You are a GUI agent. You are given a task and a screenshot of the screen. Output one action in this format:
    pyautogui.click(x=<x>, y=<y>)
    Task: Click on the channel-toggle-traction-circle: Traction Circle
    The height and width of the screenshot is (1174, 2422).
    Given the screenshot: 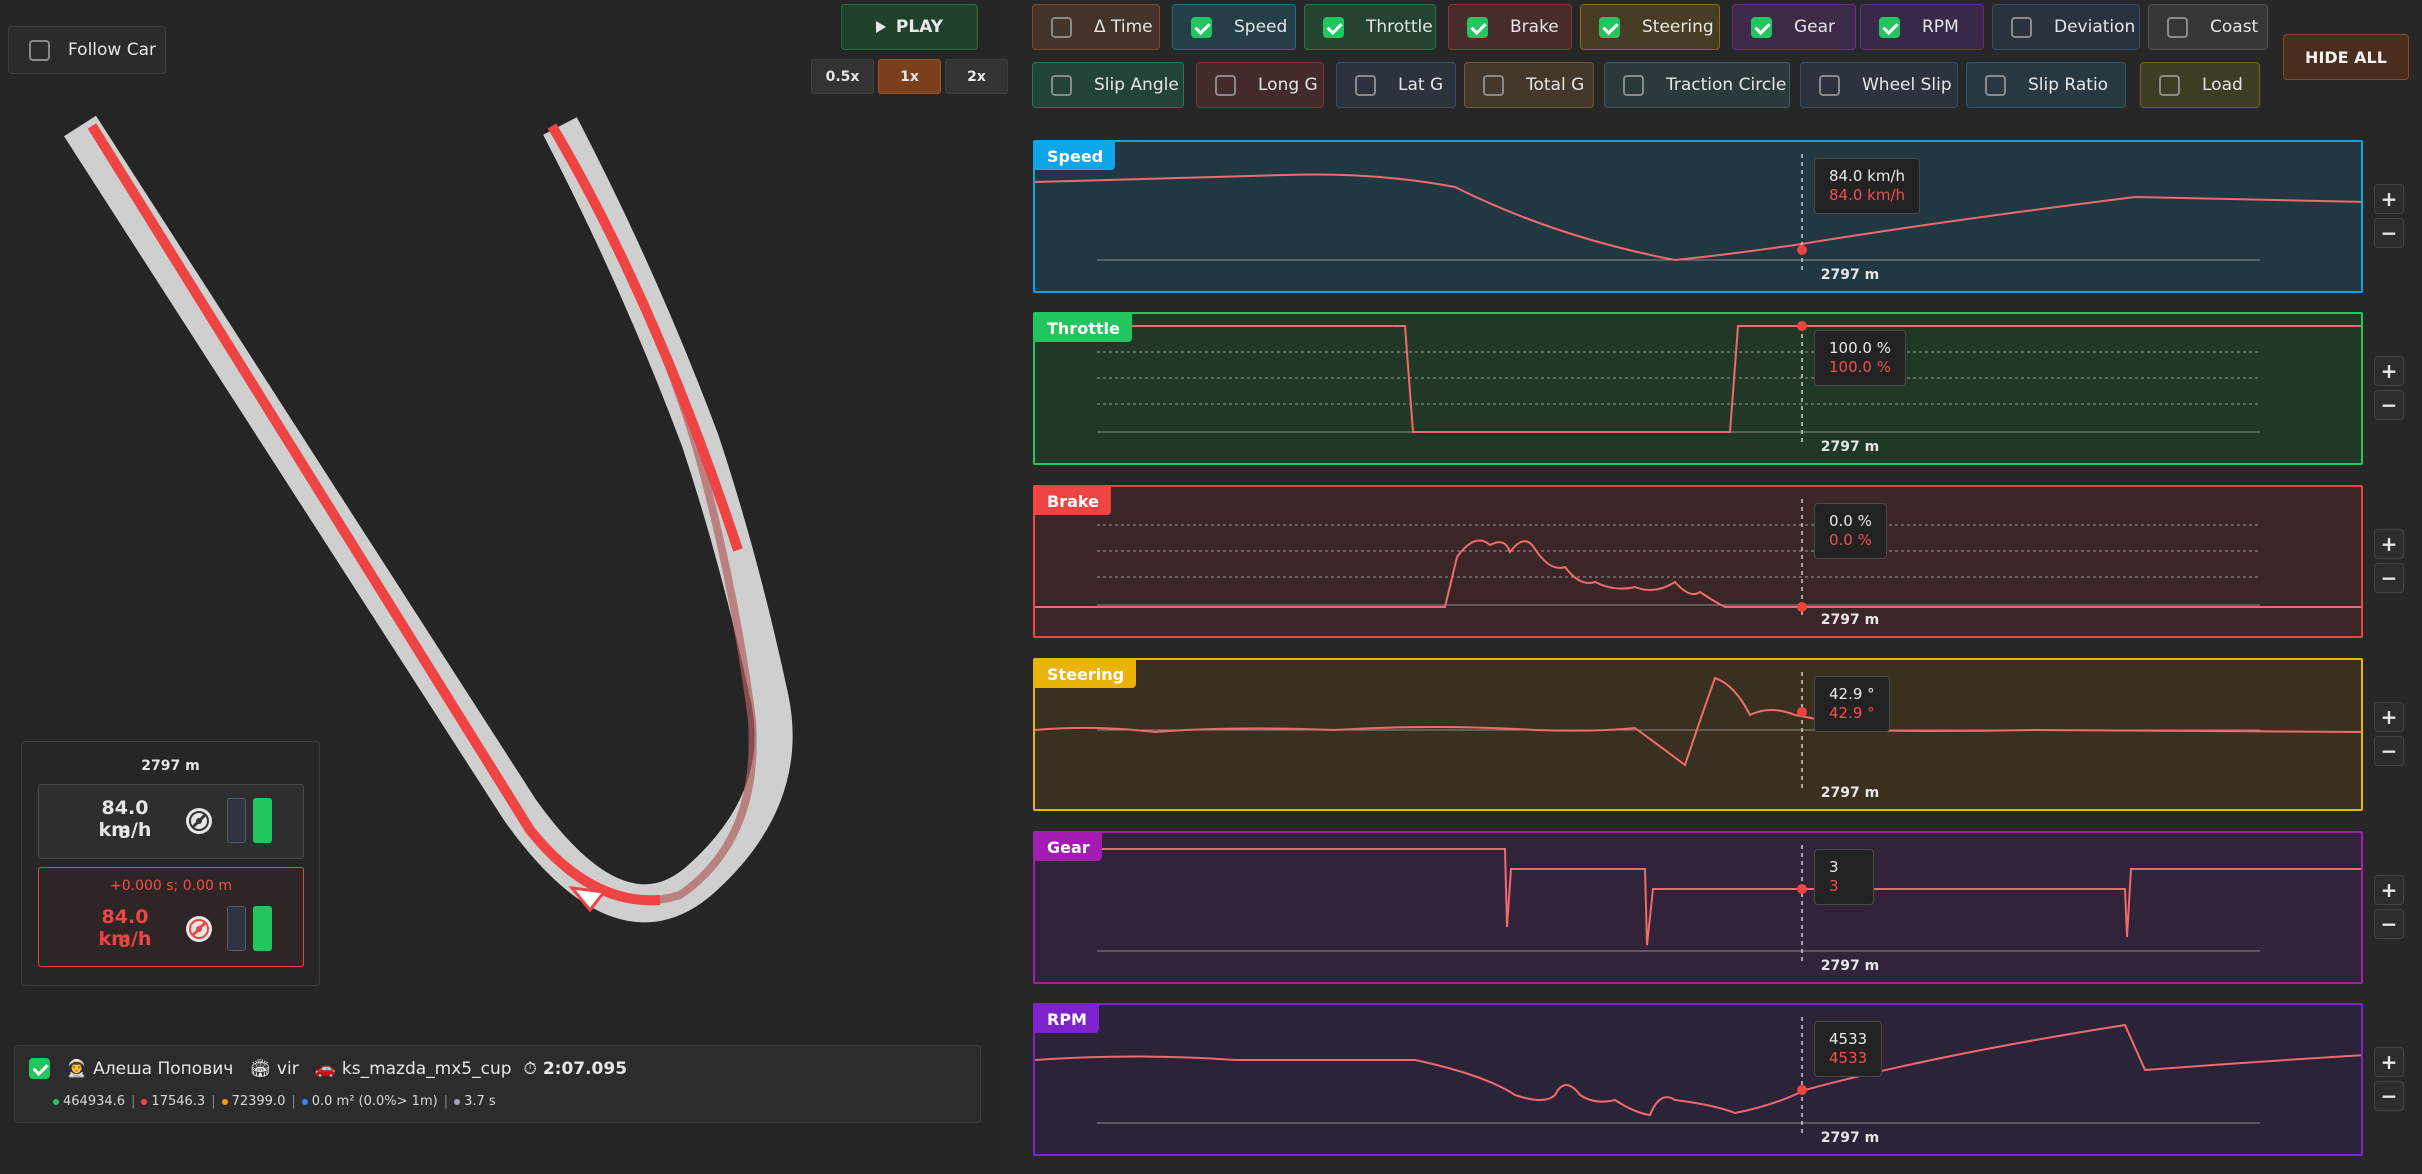 What is the action you would take?
    pyautogui.click(x=1697, y=85)
    